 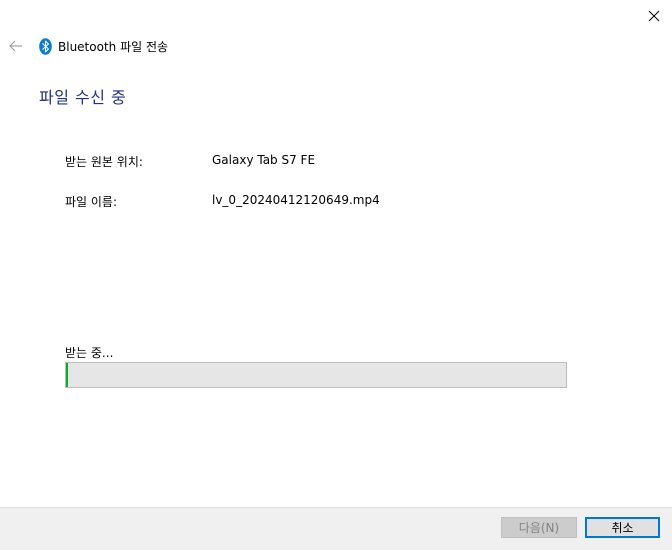 I want to click on back-arrow-icon, so click(x=16, y=46).